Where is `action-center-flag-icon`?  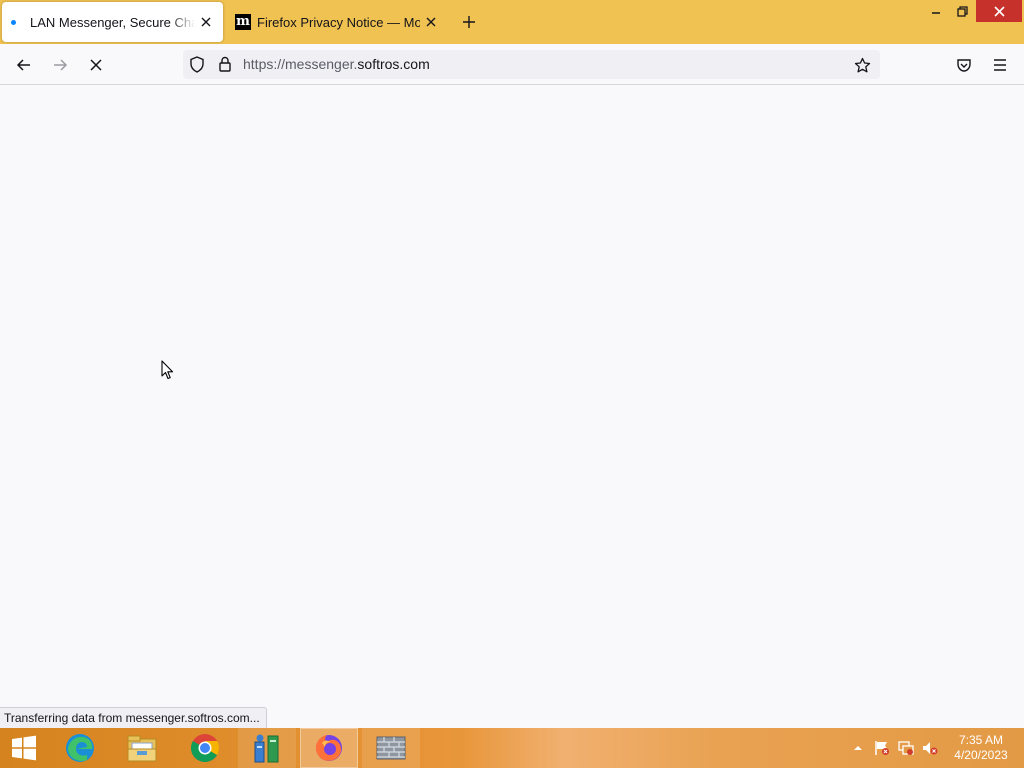
action-center-flag-icon is located at coordinates (882, 748).